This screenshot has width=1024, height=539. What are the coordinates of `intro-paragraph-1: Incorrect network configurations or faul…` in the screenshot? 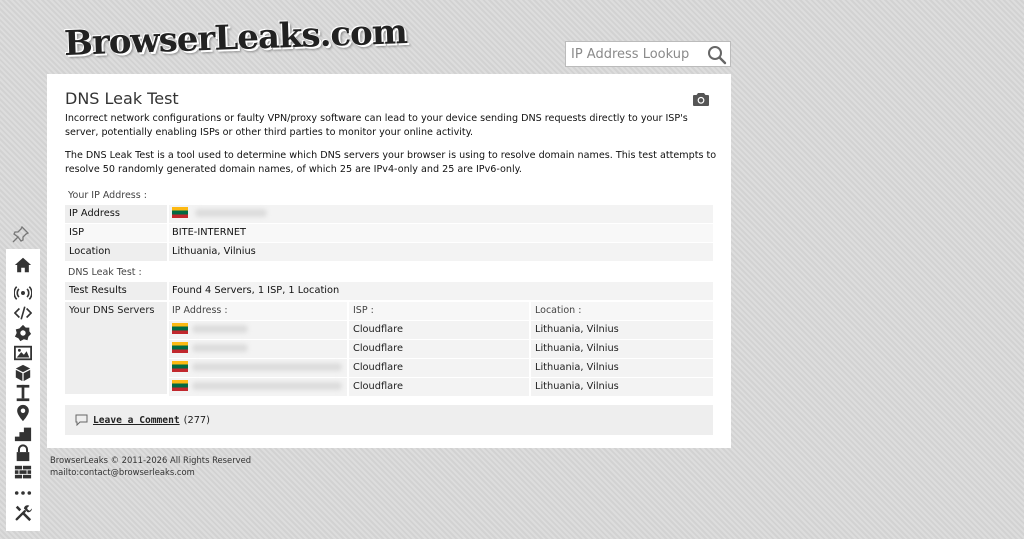 It's located at (376, 125).